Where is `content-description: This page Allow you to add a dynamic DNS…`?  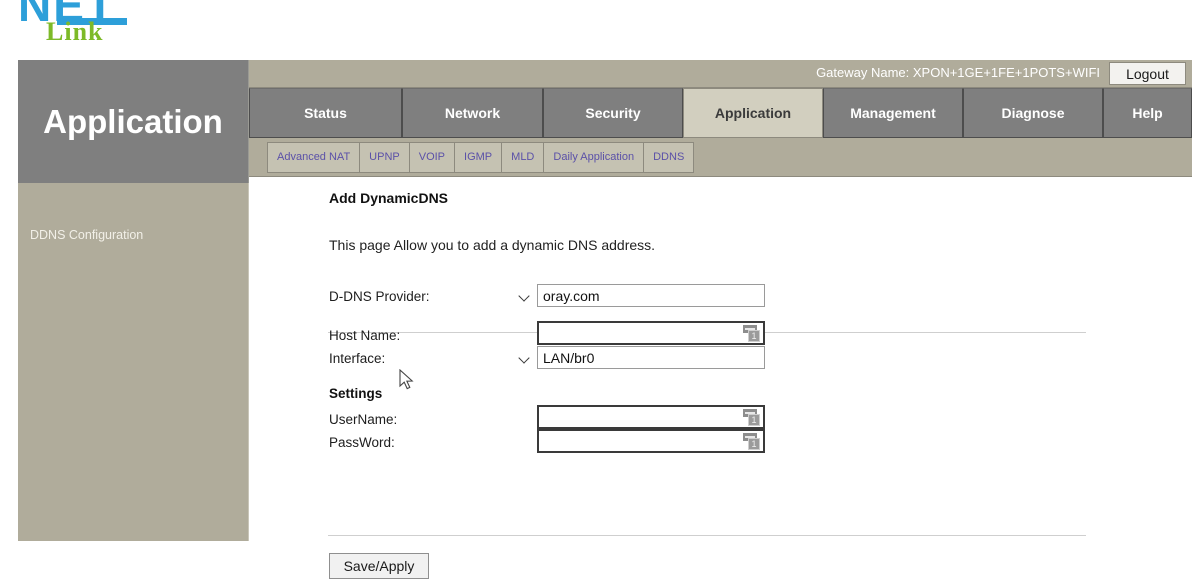 content-description: This page Allow you to add a dynamic DNS… is located at coordinates (492, 245).